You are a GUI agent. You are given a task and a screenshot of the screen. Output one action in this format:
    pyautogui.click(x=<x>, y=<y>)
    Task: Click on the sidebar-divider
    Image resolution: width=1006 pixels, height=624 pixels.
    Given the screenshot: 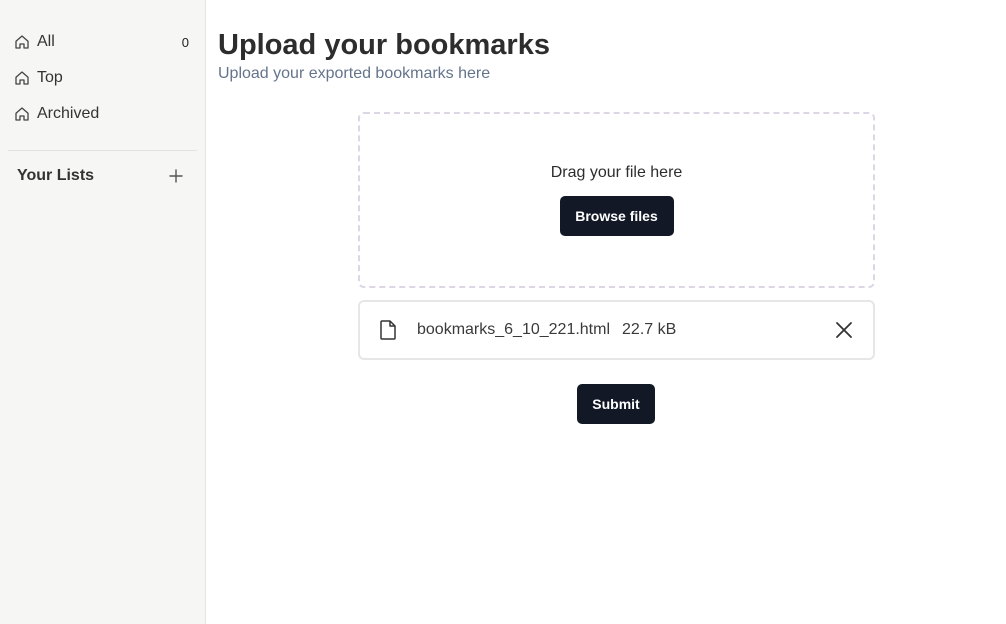 What is the action you would take?
    pyautogui.click(x=102, y=150)
    